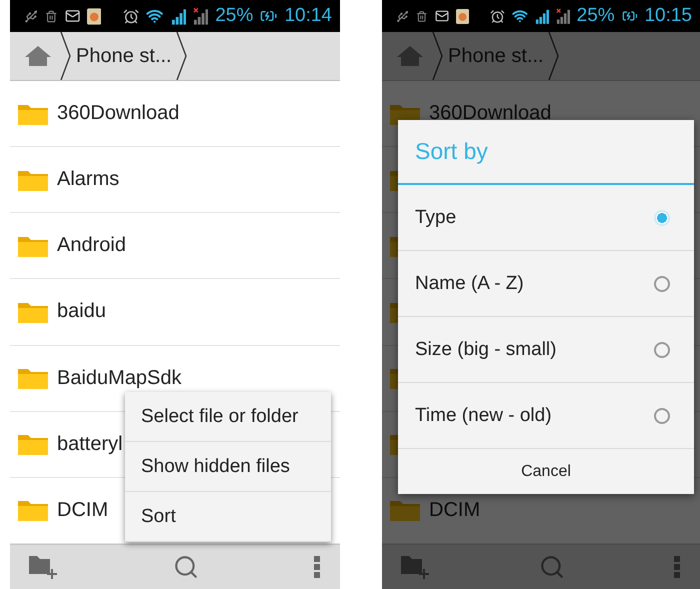 The height and width of the screenshot is (589, 700). Describe the element at coordinates (435, 217) in the screenshot. I see `option-label: Type` at that location.